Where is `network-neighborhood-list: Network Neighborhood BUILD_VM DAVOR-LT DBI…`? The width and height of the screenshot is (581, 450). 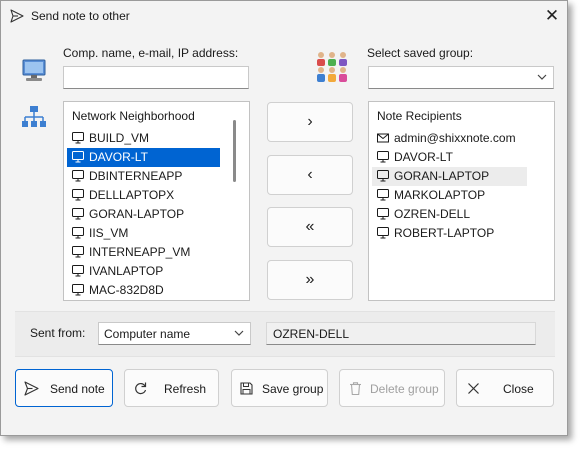 network-neighborhood-list: Network Neighborhood BUILD_VM DAVOR-LT DBI… is located at coordinates (156, 201).